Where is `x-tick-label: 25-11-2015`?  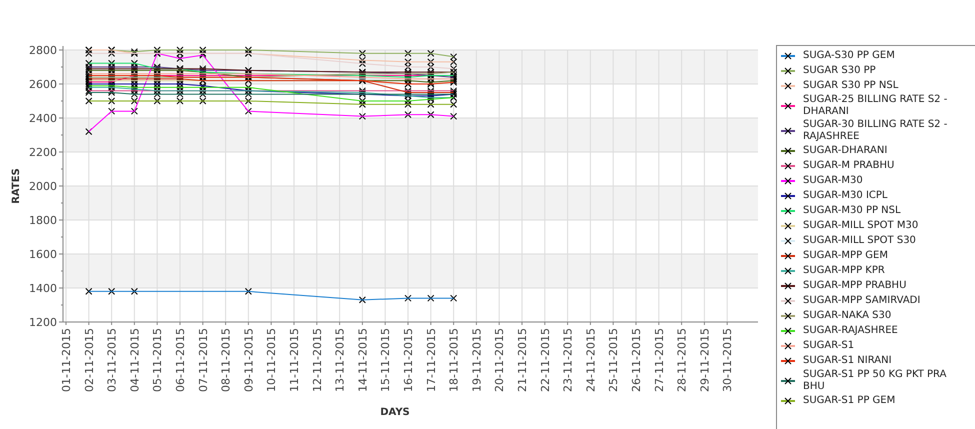 x-tick-label: 25-11-2015 is located at coordinates (613, 360).